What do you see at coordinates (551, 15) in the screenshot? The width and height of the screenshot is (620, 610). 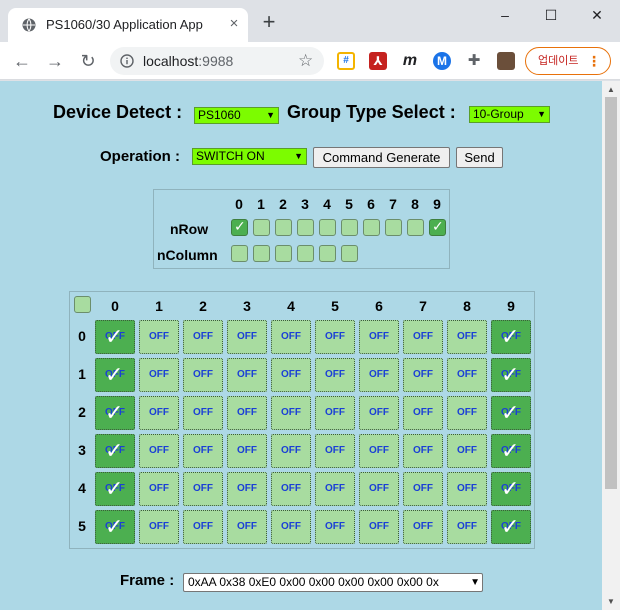 I see `maximize-button: ☐` at bounding box center [551, 15].